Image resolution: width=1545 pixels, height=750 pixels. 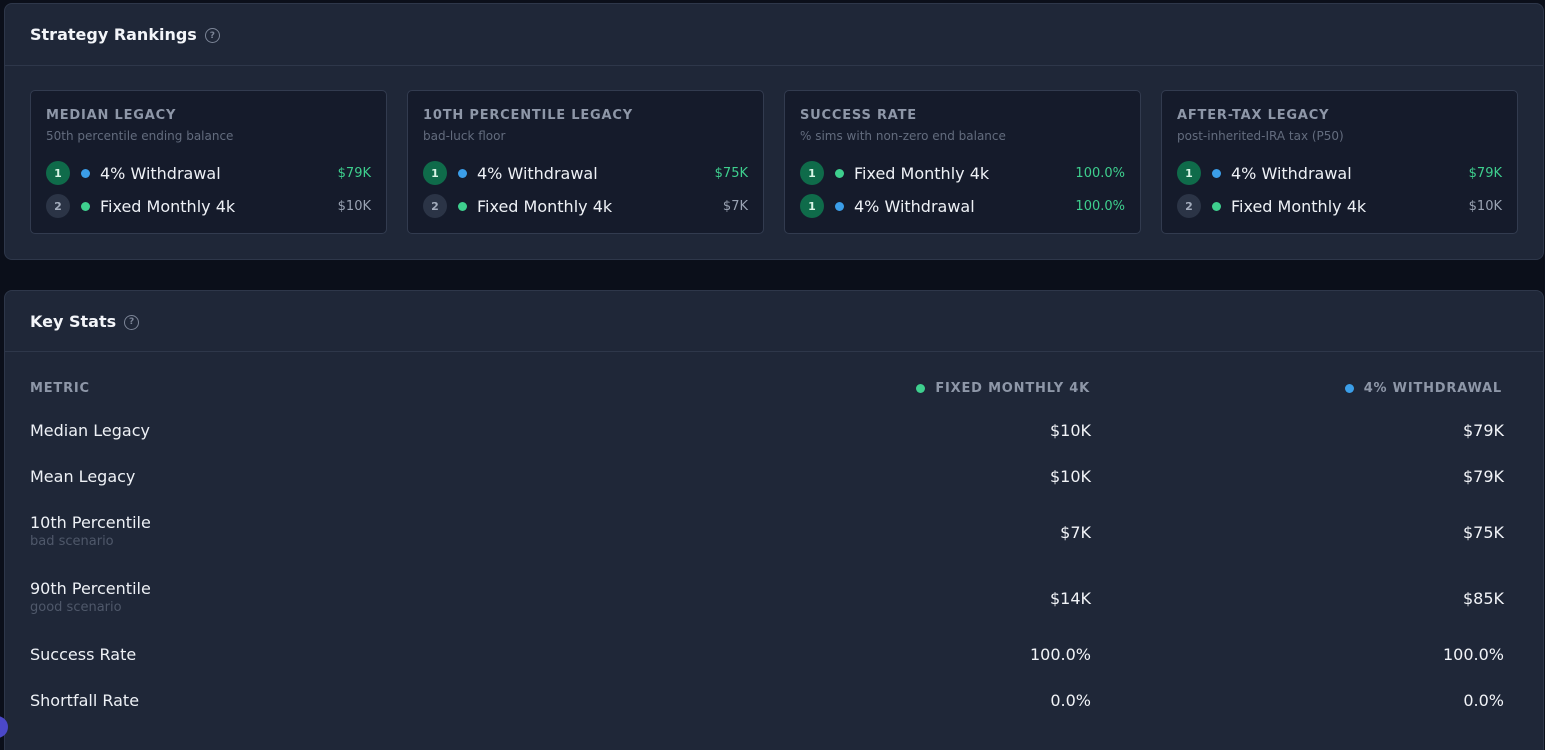 I want to click on rank-value: $75K, so click(x=731, y=173).